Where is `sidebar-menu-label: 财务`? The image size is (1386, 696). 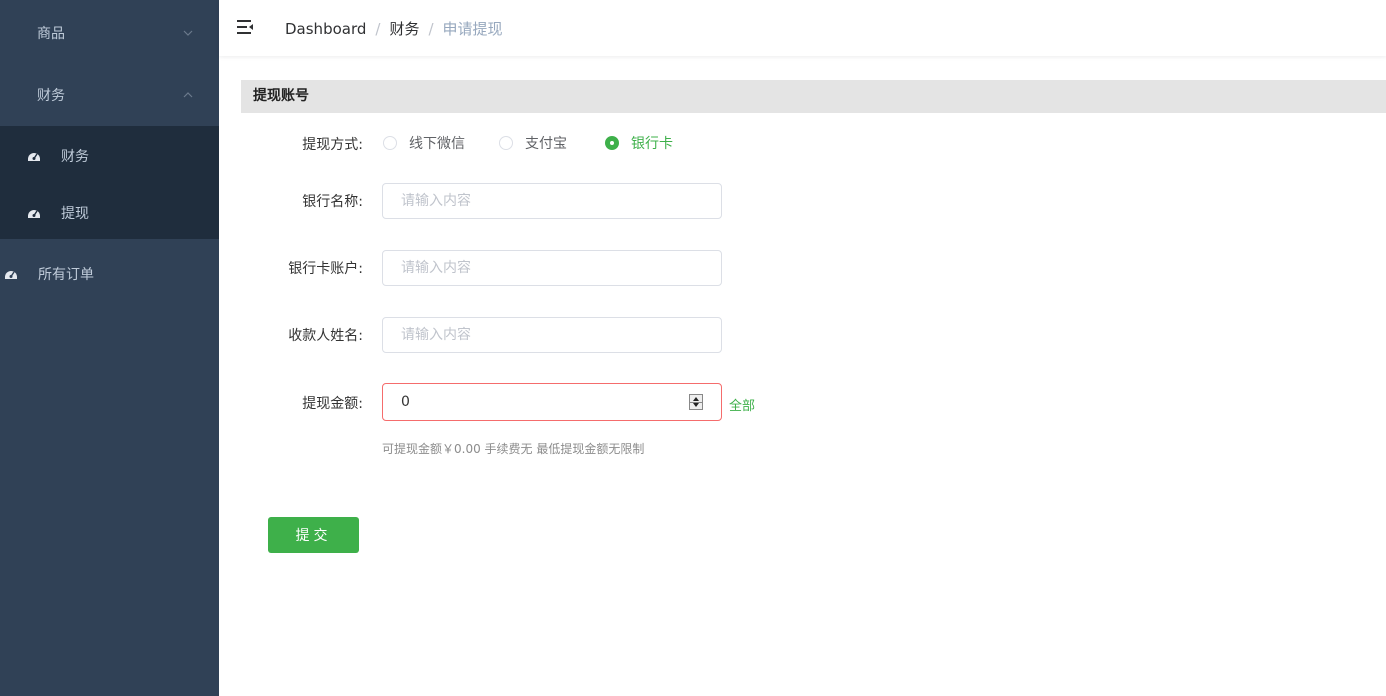 sidebar-menu-label: 财务 is located at coordinates (51, 96).